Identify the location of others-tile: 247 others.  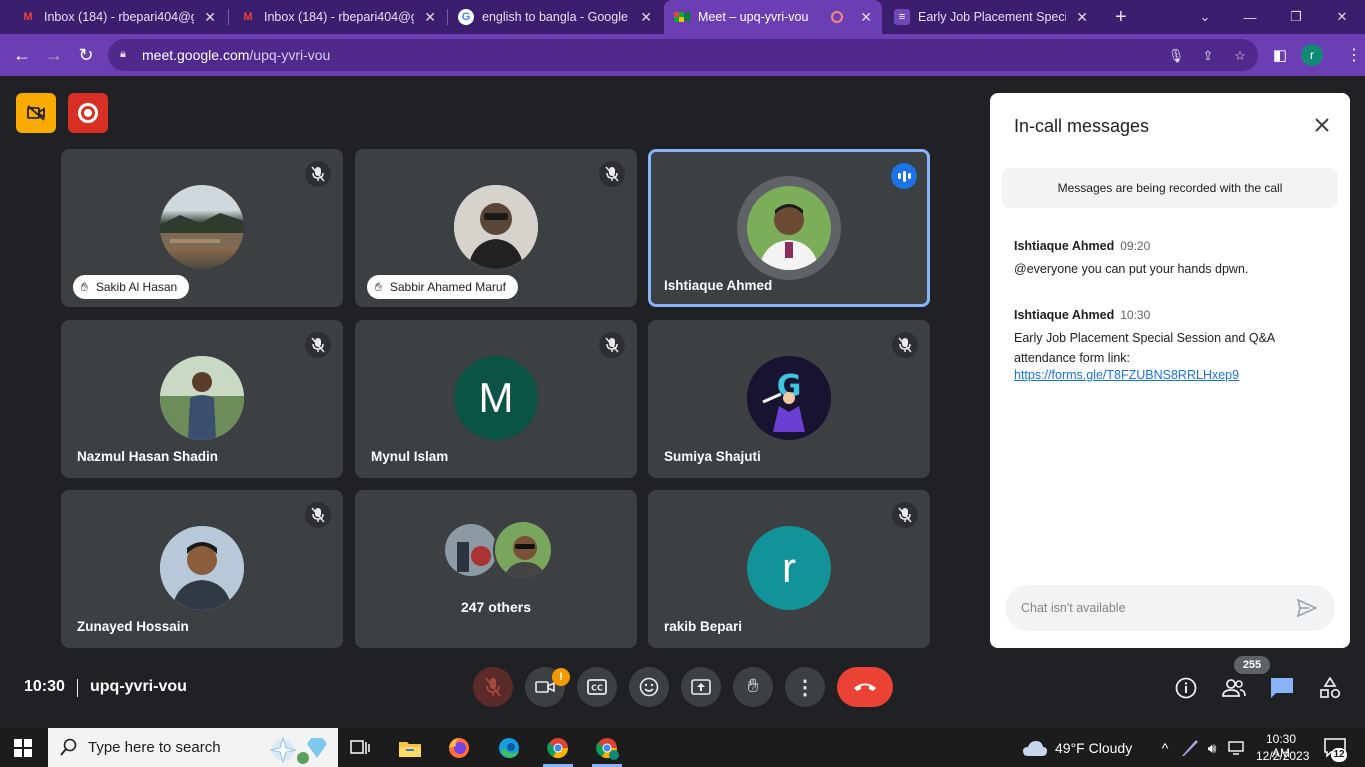
(496, 569).